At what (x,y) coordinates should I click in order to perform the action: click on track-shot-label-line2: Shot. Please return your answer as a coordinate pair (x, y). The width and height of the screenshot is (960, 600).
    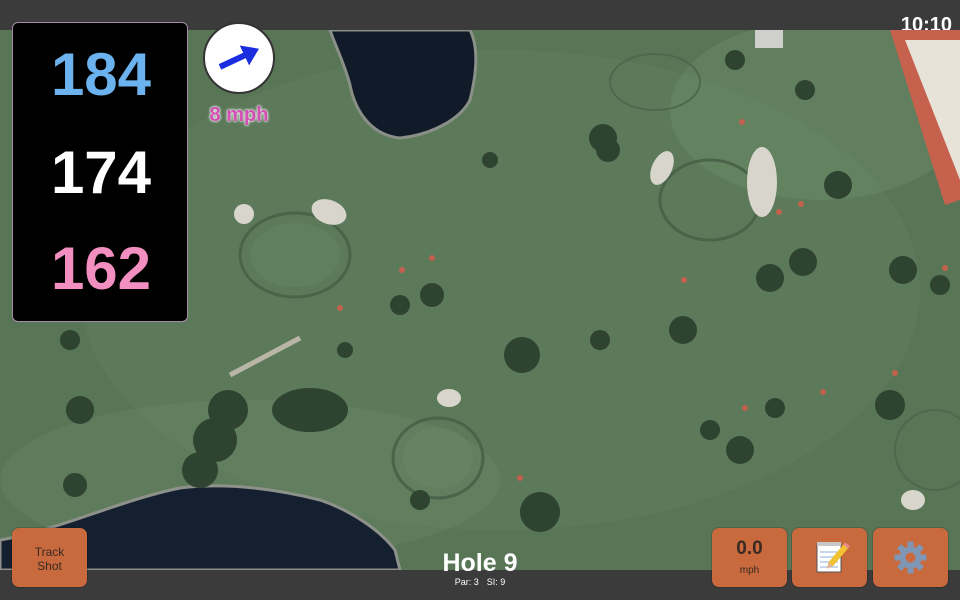
    Looking at the image, I should click on (49, 566).